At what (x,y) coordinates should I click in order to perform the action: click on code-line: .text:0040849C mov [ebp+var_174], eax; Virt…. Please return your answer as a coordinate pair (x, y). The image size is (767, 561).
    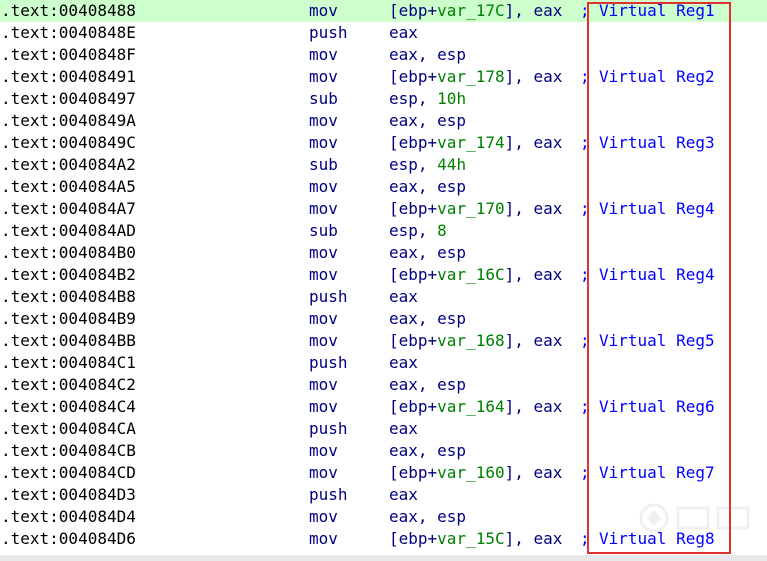
    Looking at the image, I should click on (383, 143).